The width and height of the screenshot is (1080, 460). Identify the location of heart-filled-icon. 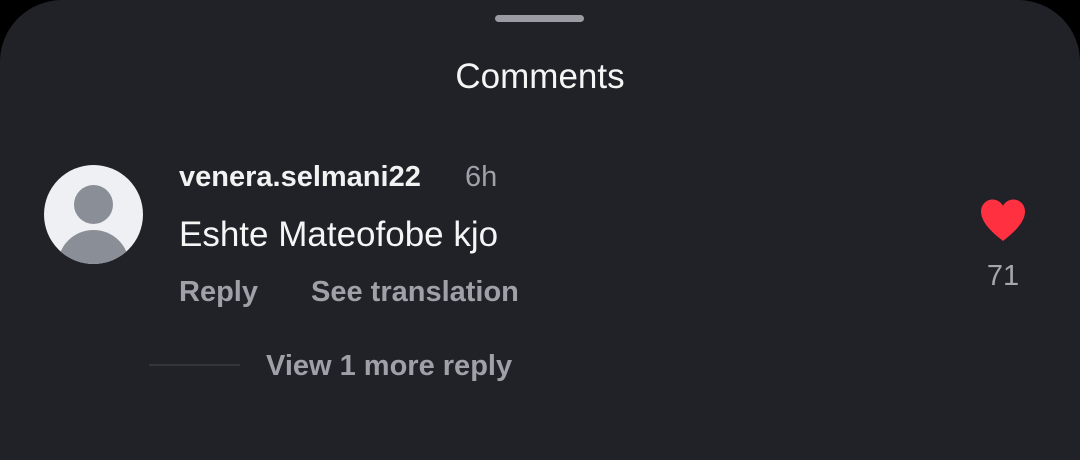
(1003, 220).